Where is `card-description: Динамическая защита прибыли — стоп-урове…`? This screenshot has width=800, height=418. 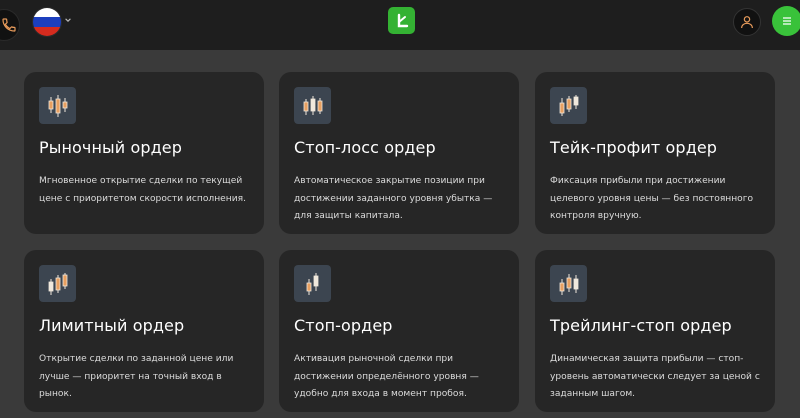 card-description: Динамическая защита прибыли — стоп-урове… is located at coordinates (655, 376).